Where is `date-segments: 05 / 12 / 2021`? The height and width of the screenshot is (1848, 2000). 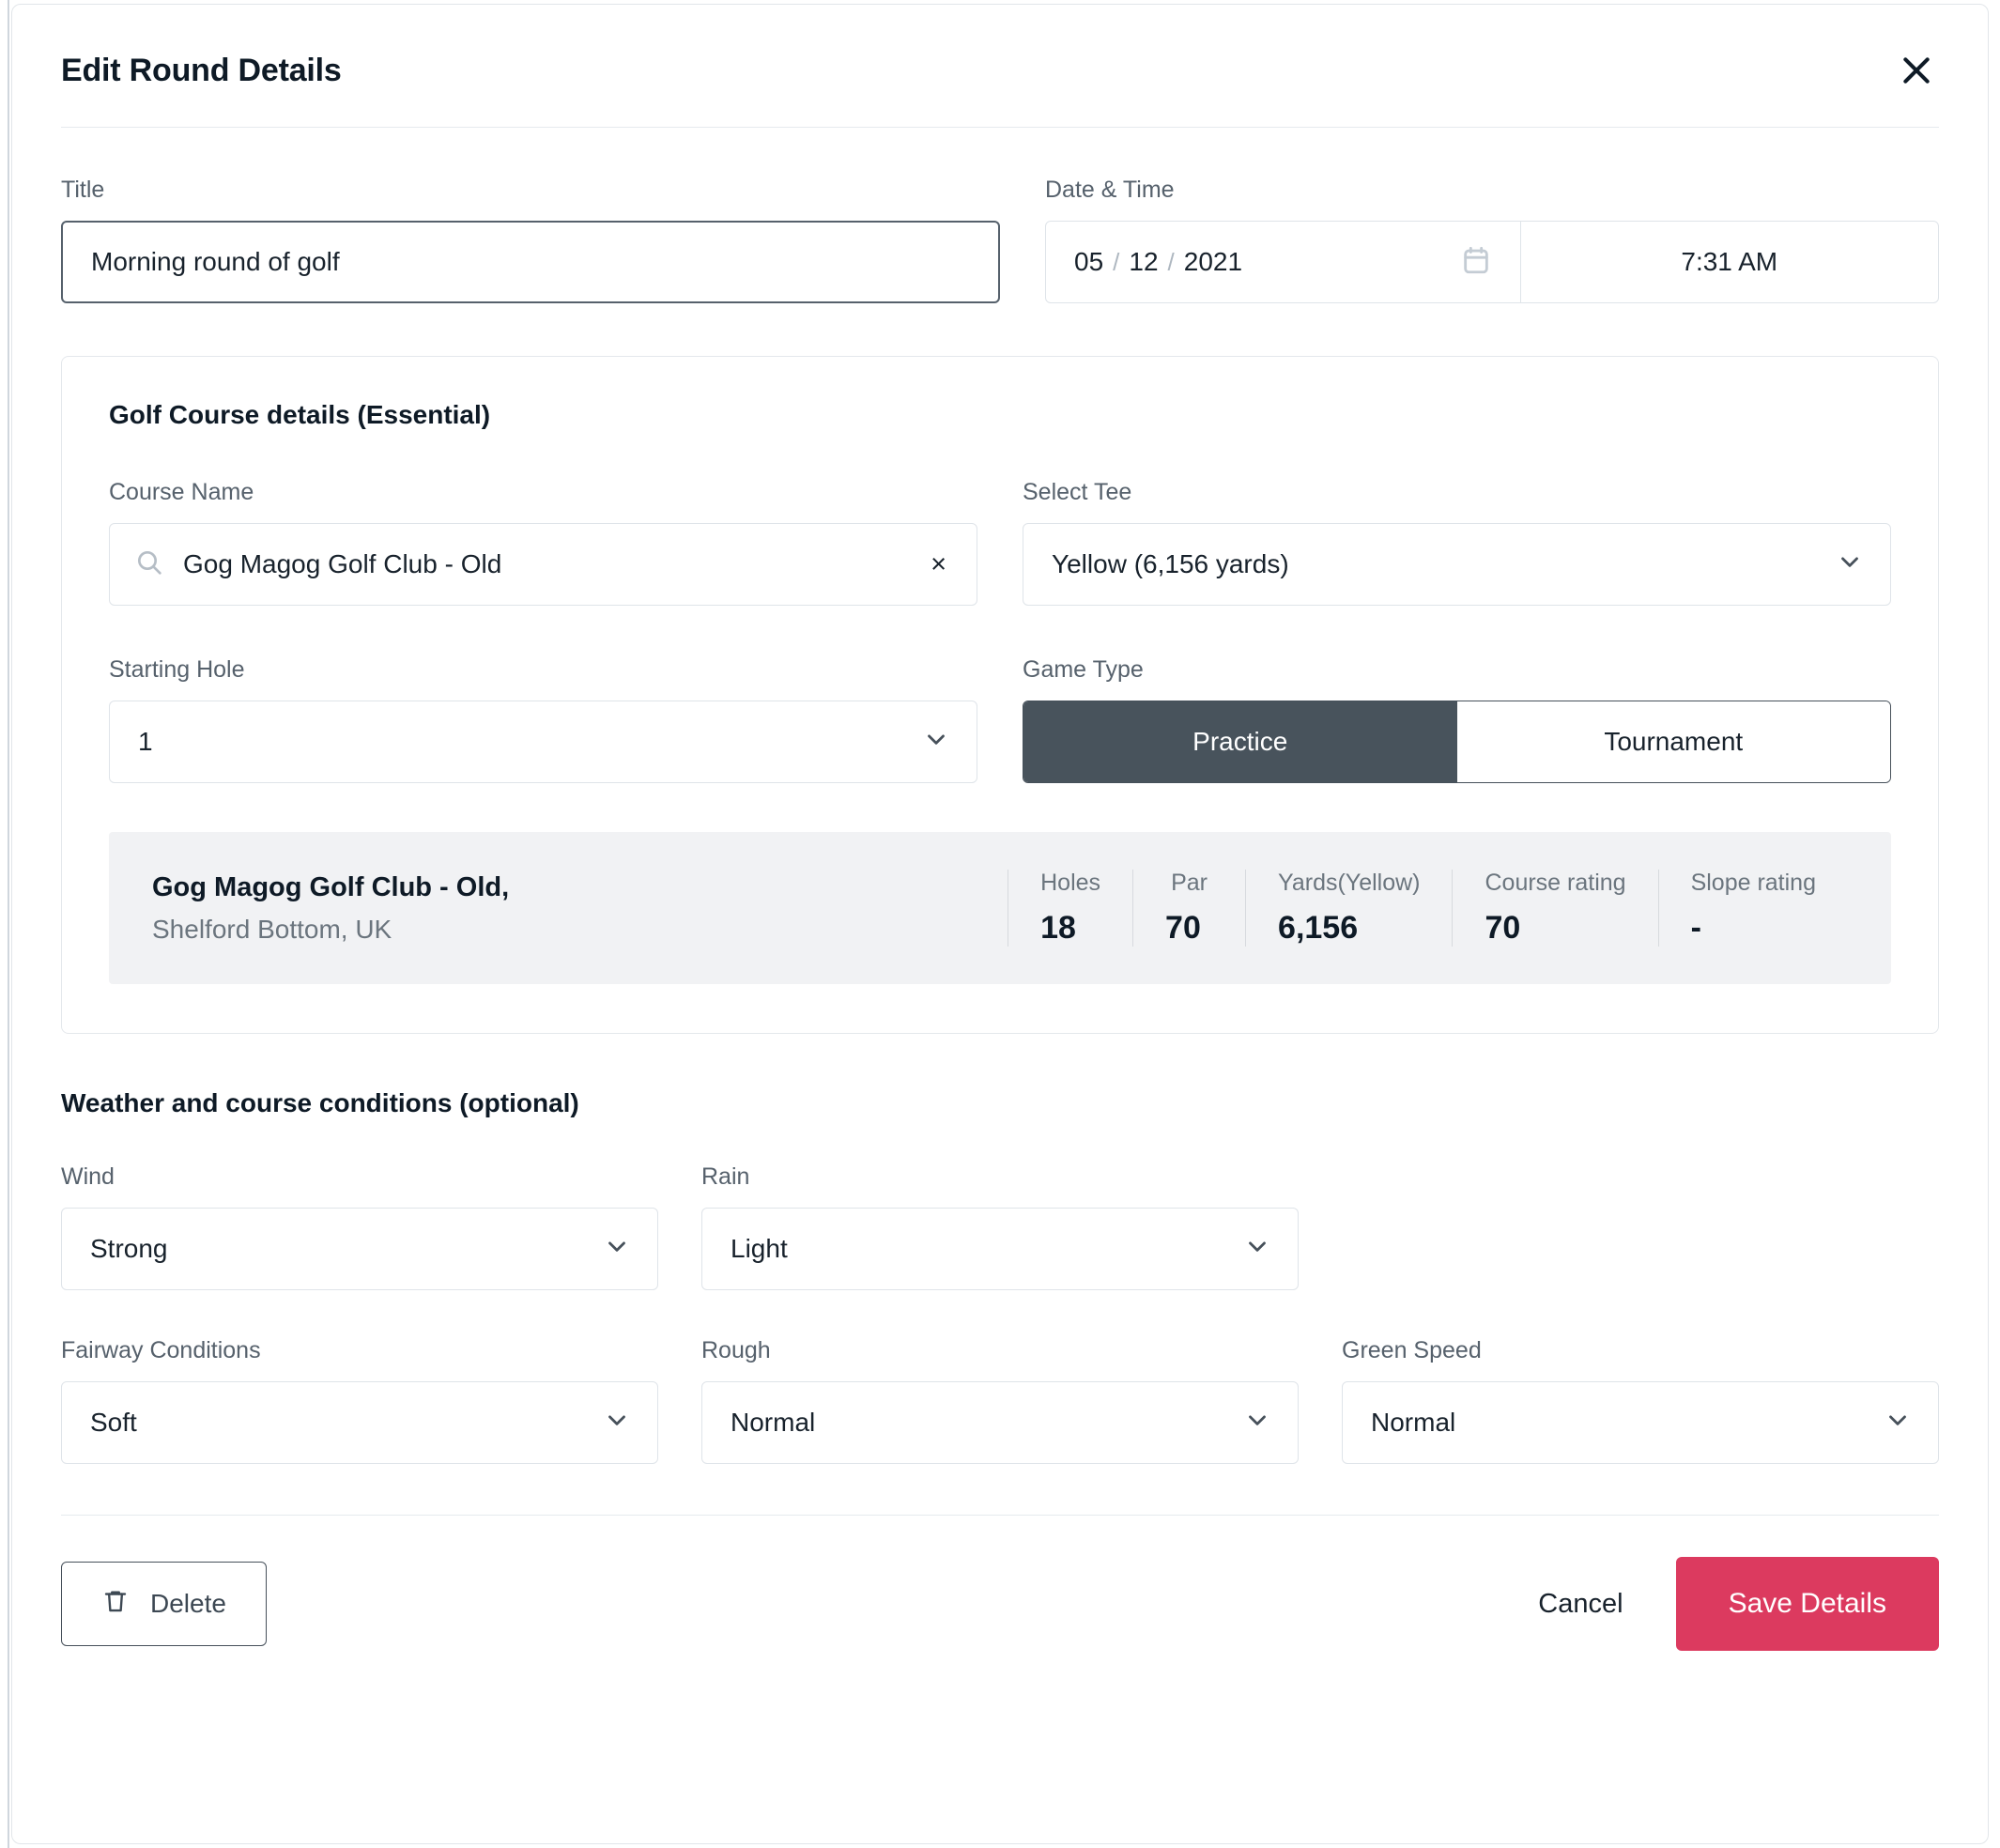 date-segments: 05 / 12 / 2021 is located at coordinates (1158, 262).